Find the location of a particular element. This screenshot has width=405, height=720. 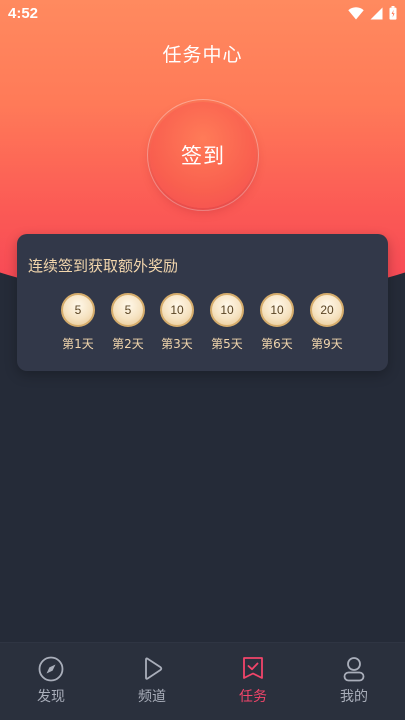

compass-icon is located at coordinates (51, 669).